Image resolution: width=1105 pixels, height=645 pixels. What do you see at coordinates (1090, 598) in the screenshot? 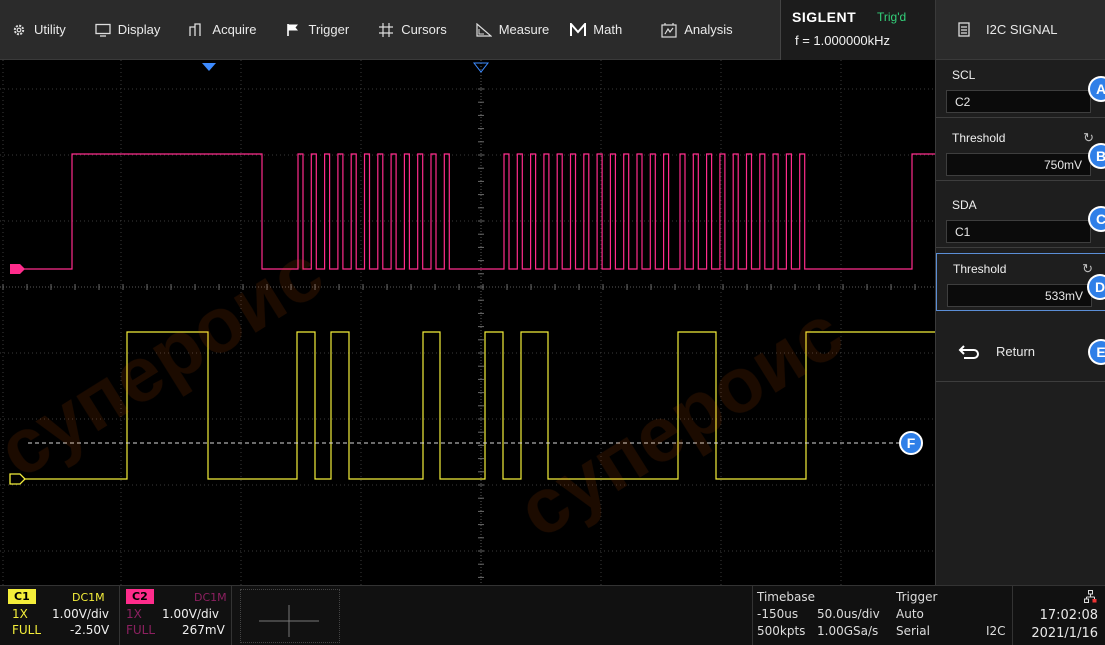
I see `network-icon` at bounding box center [1090, 598].